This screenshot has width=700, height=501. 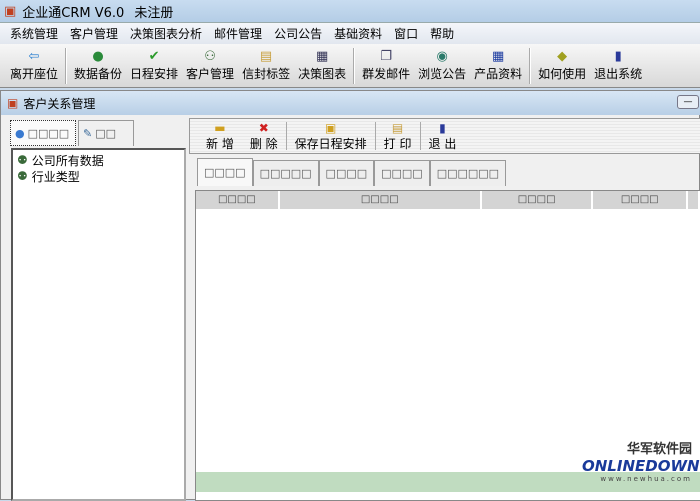 What do you see at coordinates (266, 65) in the screenshot?
I see `envelope-label-button: ▤ 信封标签` at bounding box center [266, 65].